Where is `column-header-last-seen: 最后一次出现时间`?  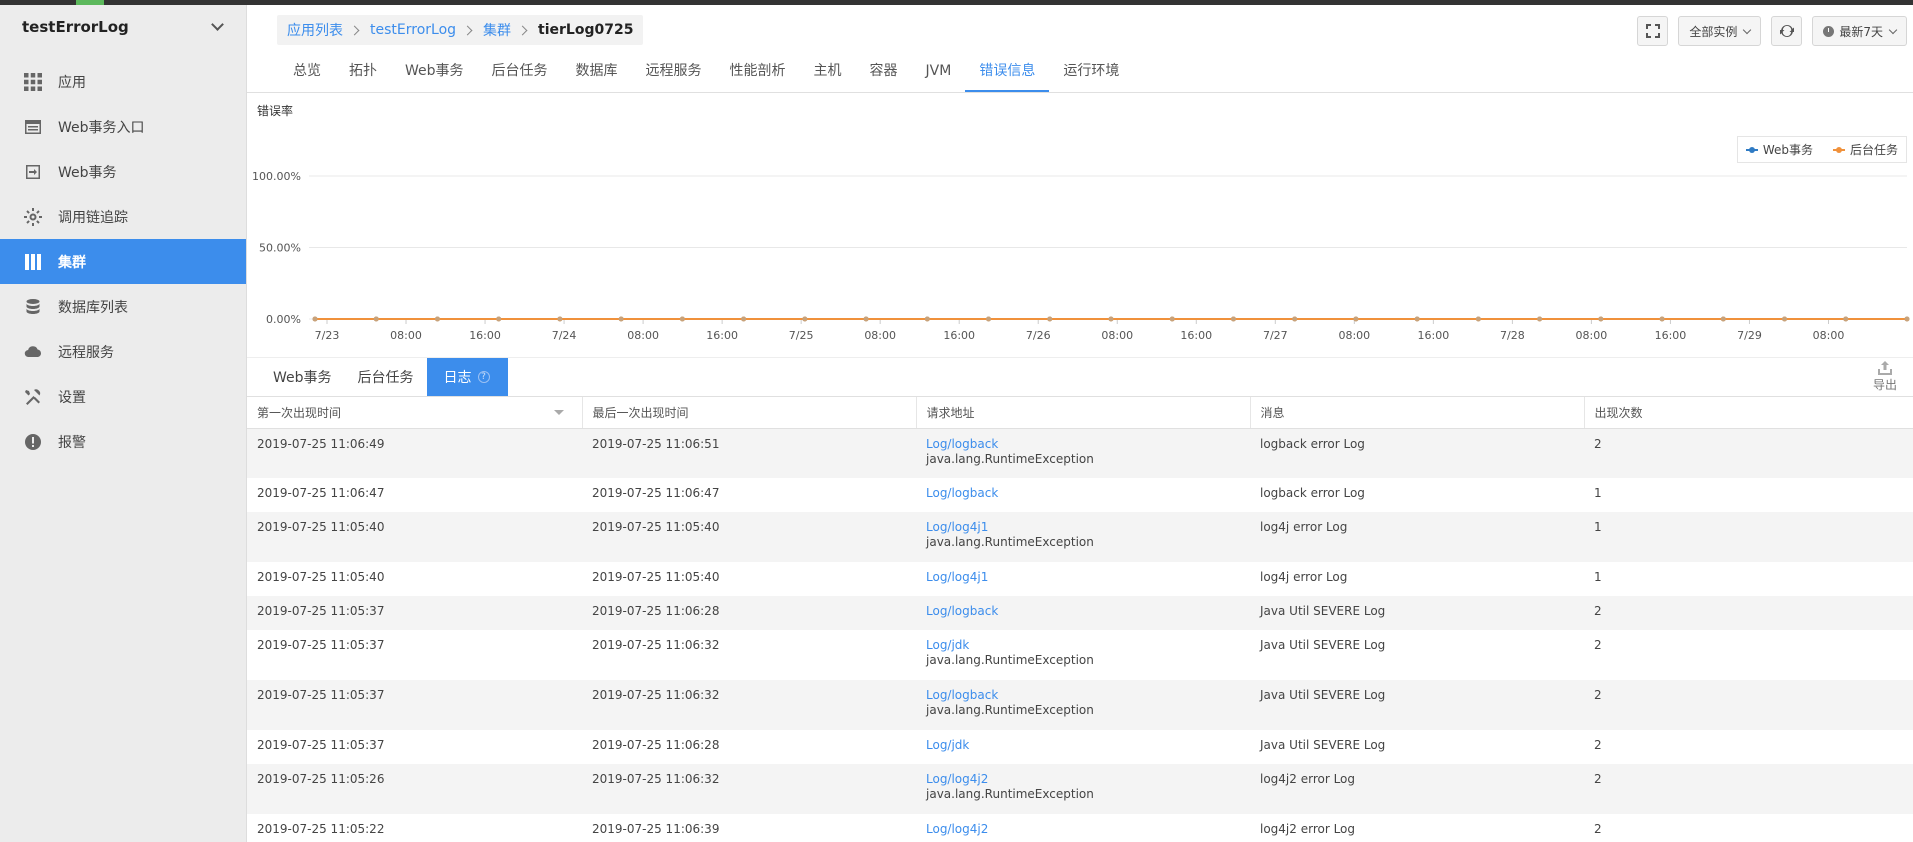
column-header-last-seen: 最后一次出现时间 is located at coordinates (749, 413).